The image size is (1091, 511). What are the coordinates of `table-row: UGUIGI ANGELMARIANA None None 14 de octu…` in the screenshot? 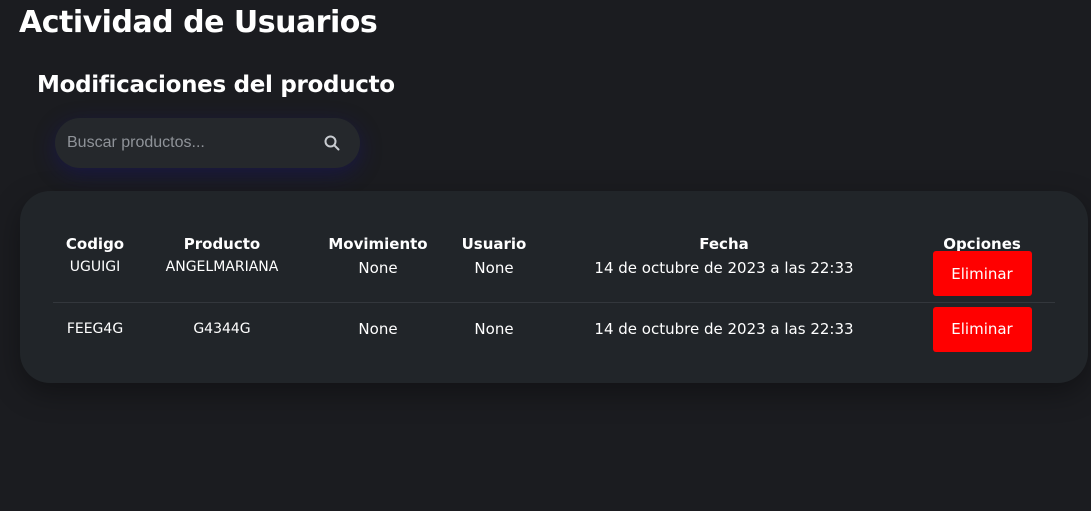 It's located at (554, 277).